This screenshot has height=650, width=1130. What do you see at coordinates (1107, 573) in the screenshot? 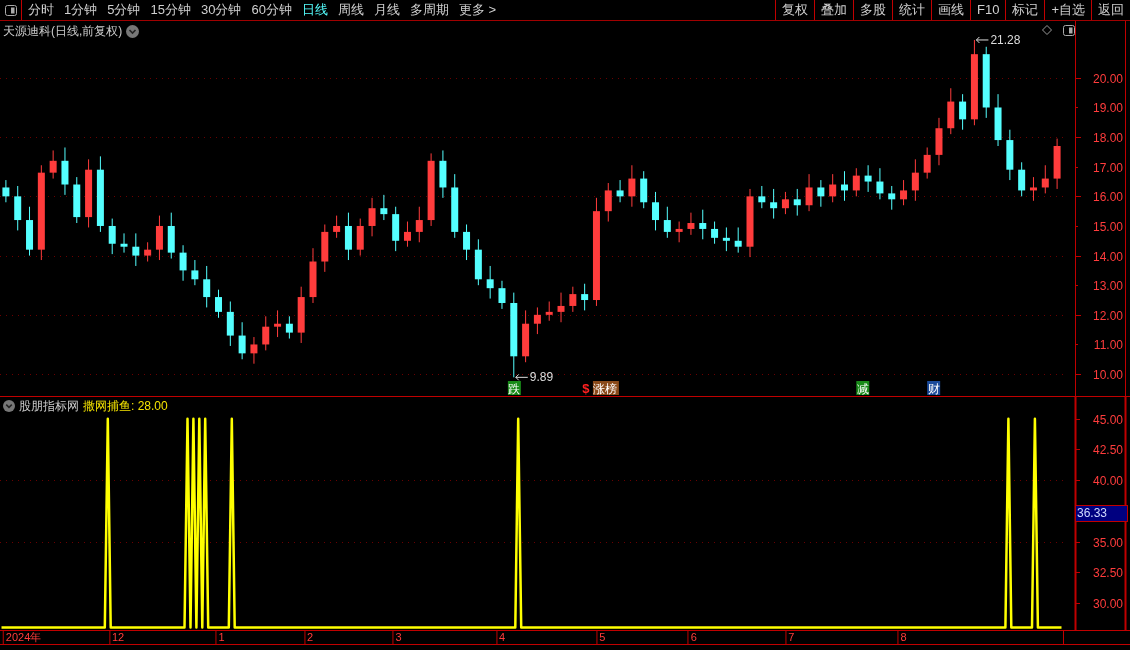
I see `axis-label: 32.50` at bounding box center [1107, 573].